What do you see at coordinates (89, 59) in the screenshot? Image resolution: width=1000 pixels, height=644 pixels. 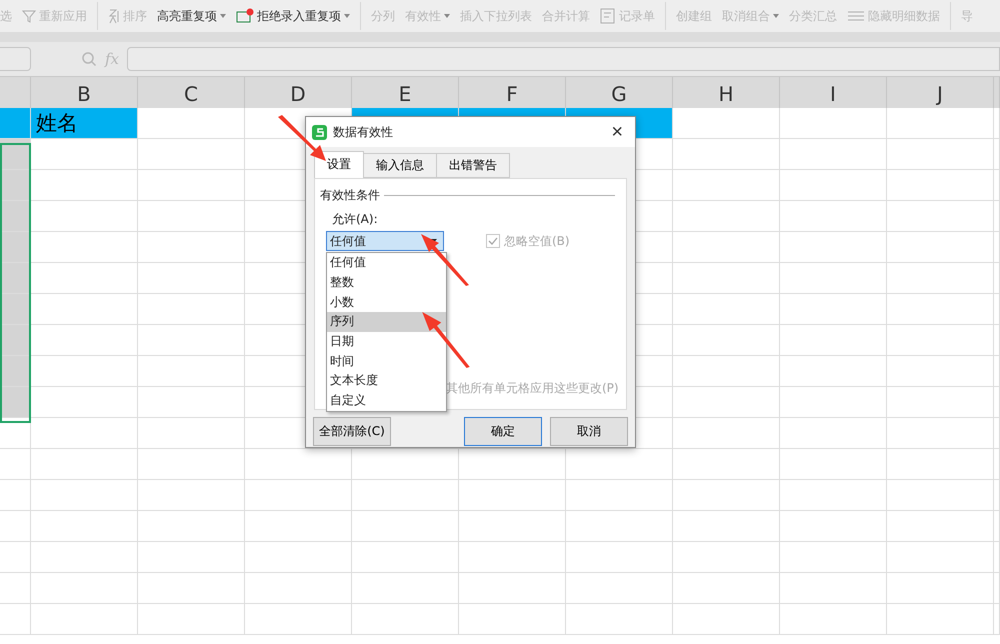 I see `zoom-icon` at bounding box center [89, 59].